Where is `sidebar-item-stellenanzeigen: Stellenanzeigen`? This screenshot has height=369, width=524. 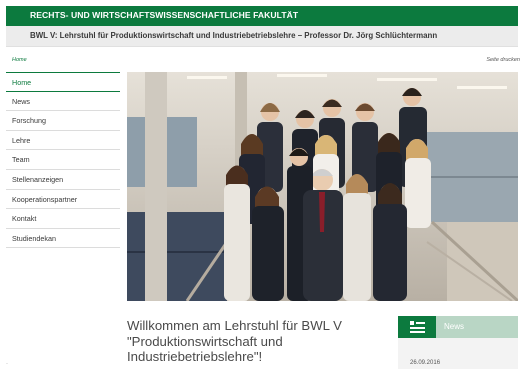 sidebar-item-stellenanzeigen: Stellenanzeigen is located at coordinates (63, 180).